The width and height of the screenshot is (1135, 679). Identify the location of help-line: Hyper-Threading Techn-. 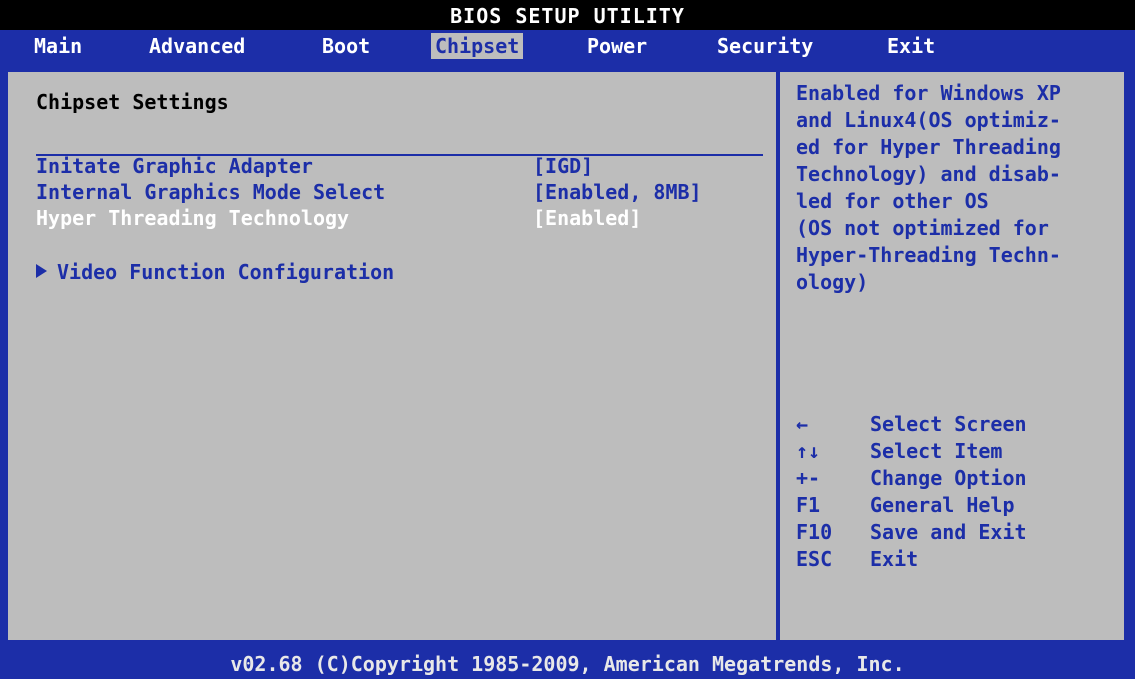
(928, 255).